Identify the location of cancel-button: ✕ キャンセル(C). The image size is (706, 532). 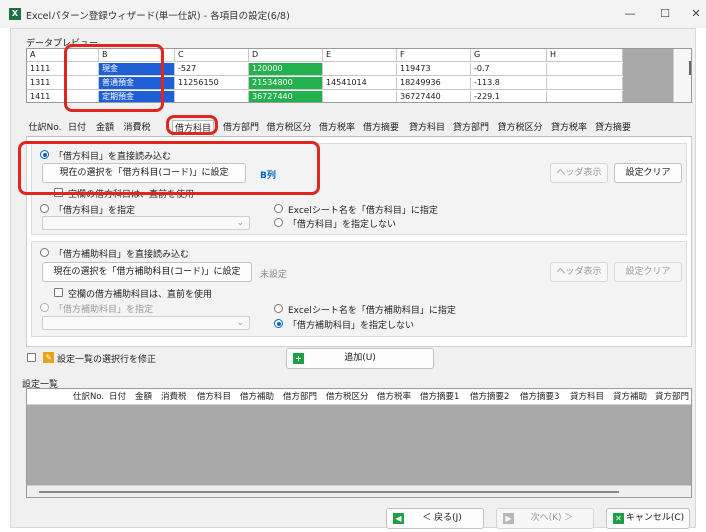
(648, 518).